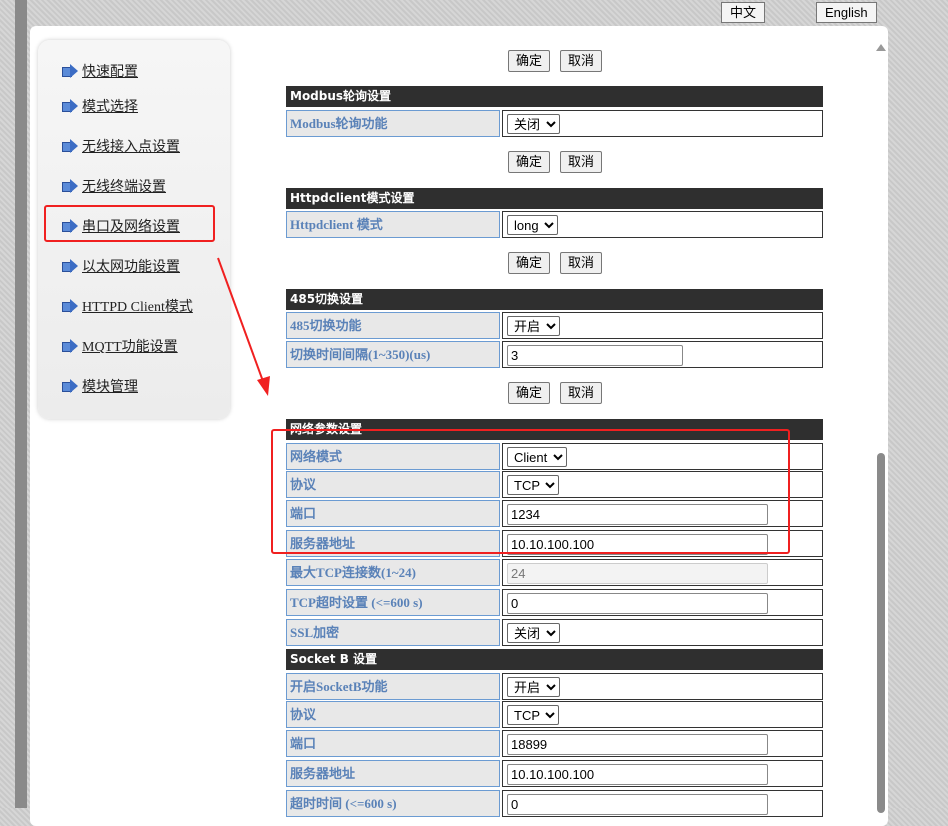 The image size is (948, 826). What do you see at coordinates (881, 633) in the screenshot?
I see `scrollbar-thumb` at bounding box center [881, 633].